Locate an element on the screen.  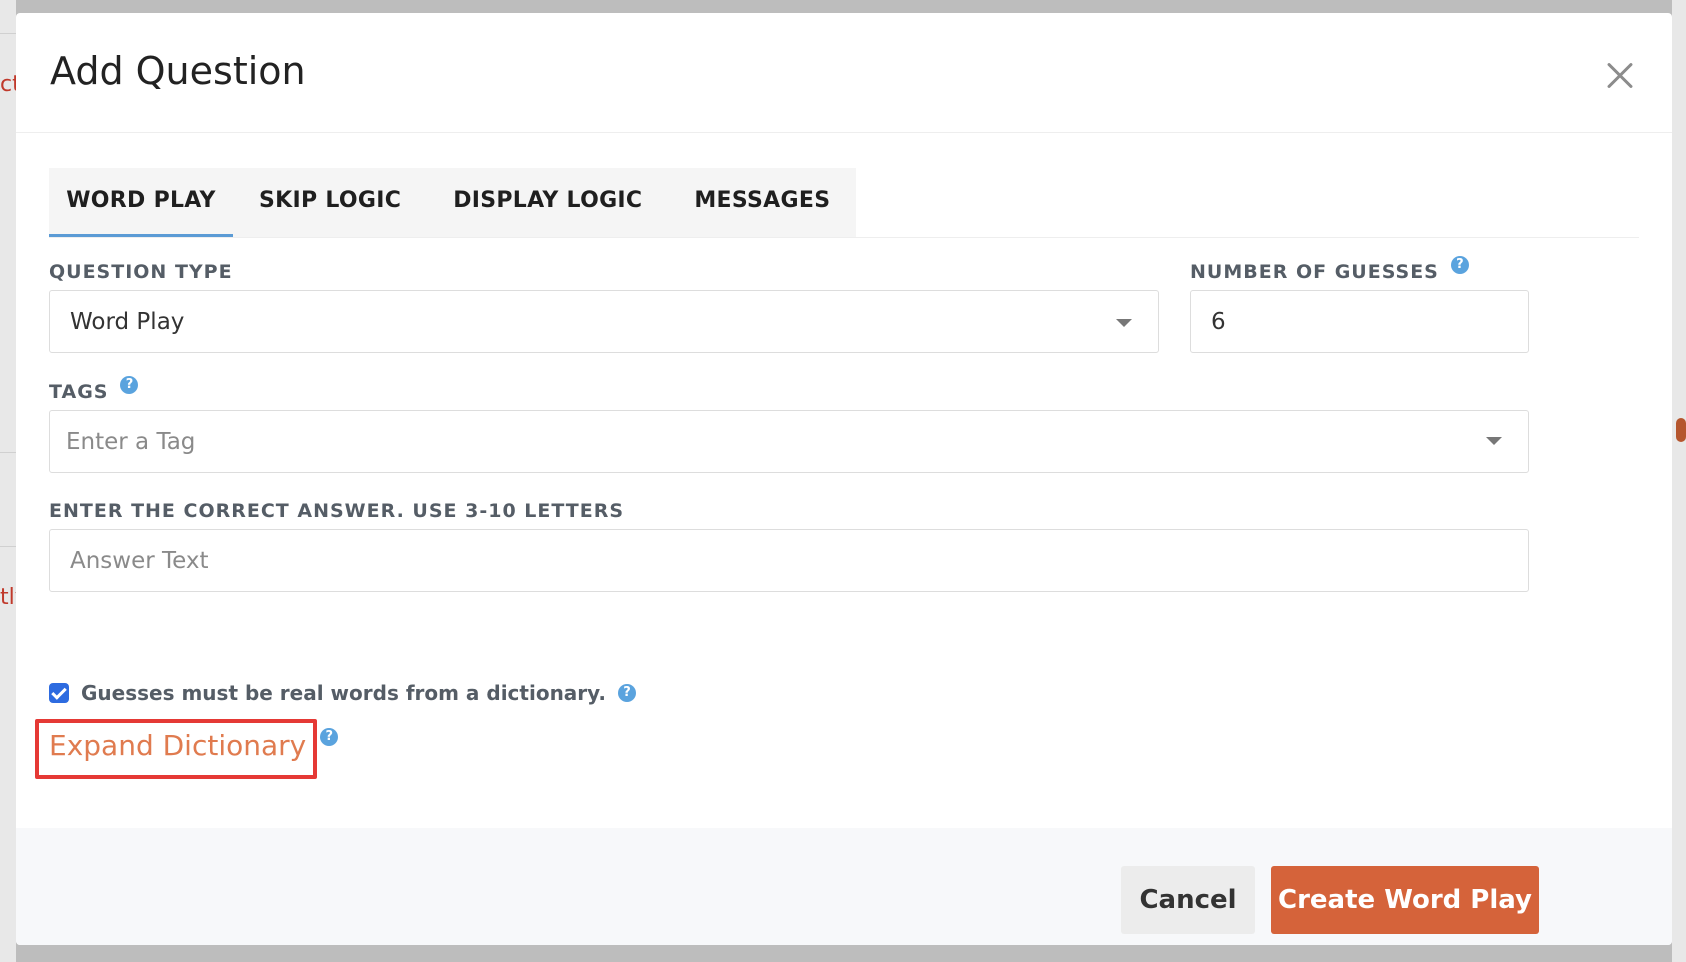
tags-select: Enter a Tag is located at coordinates (789, 441).